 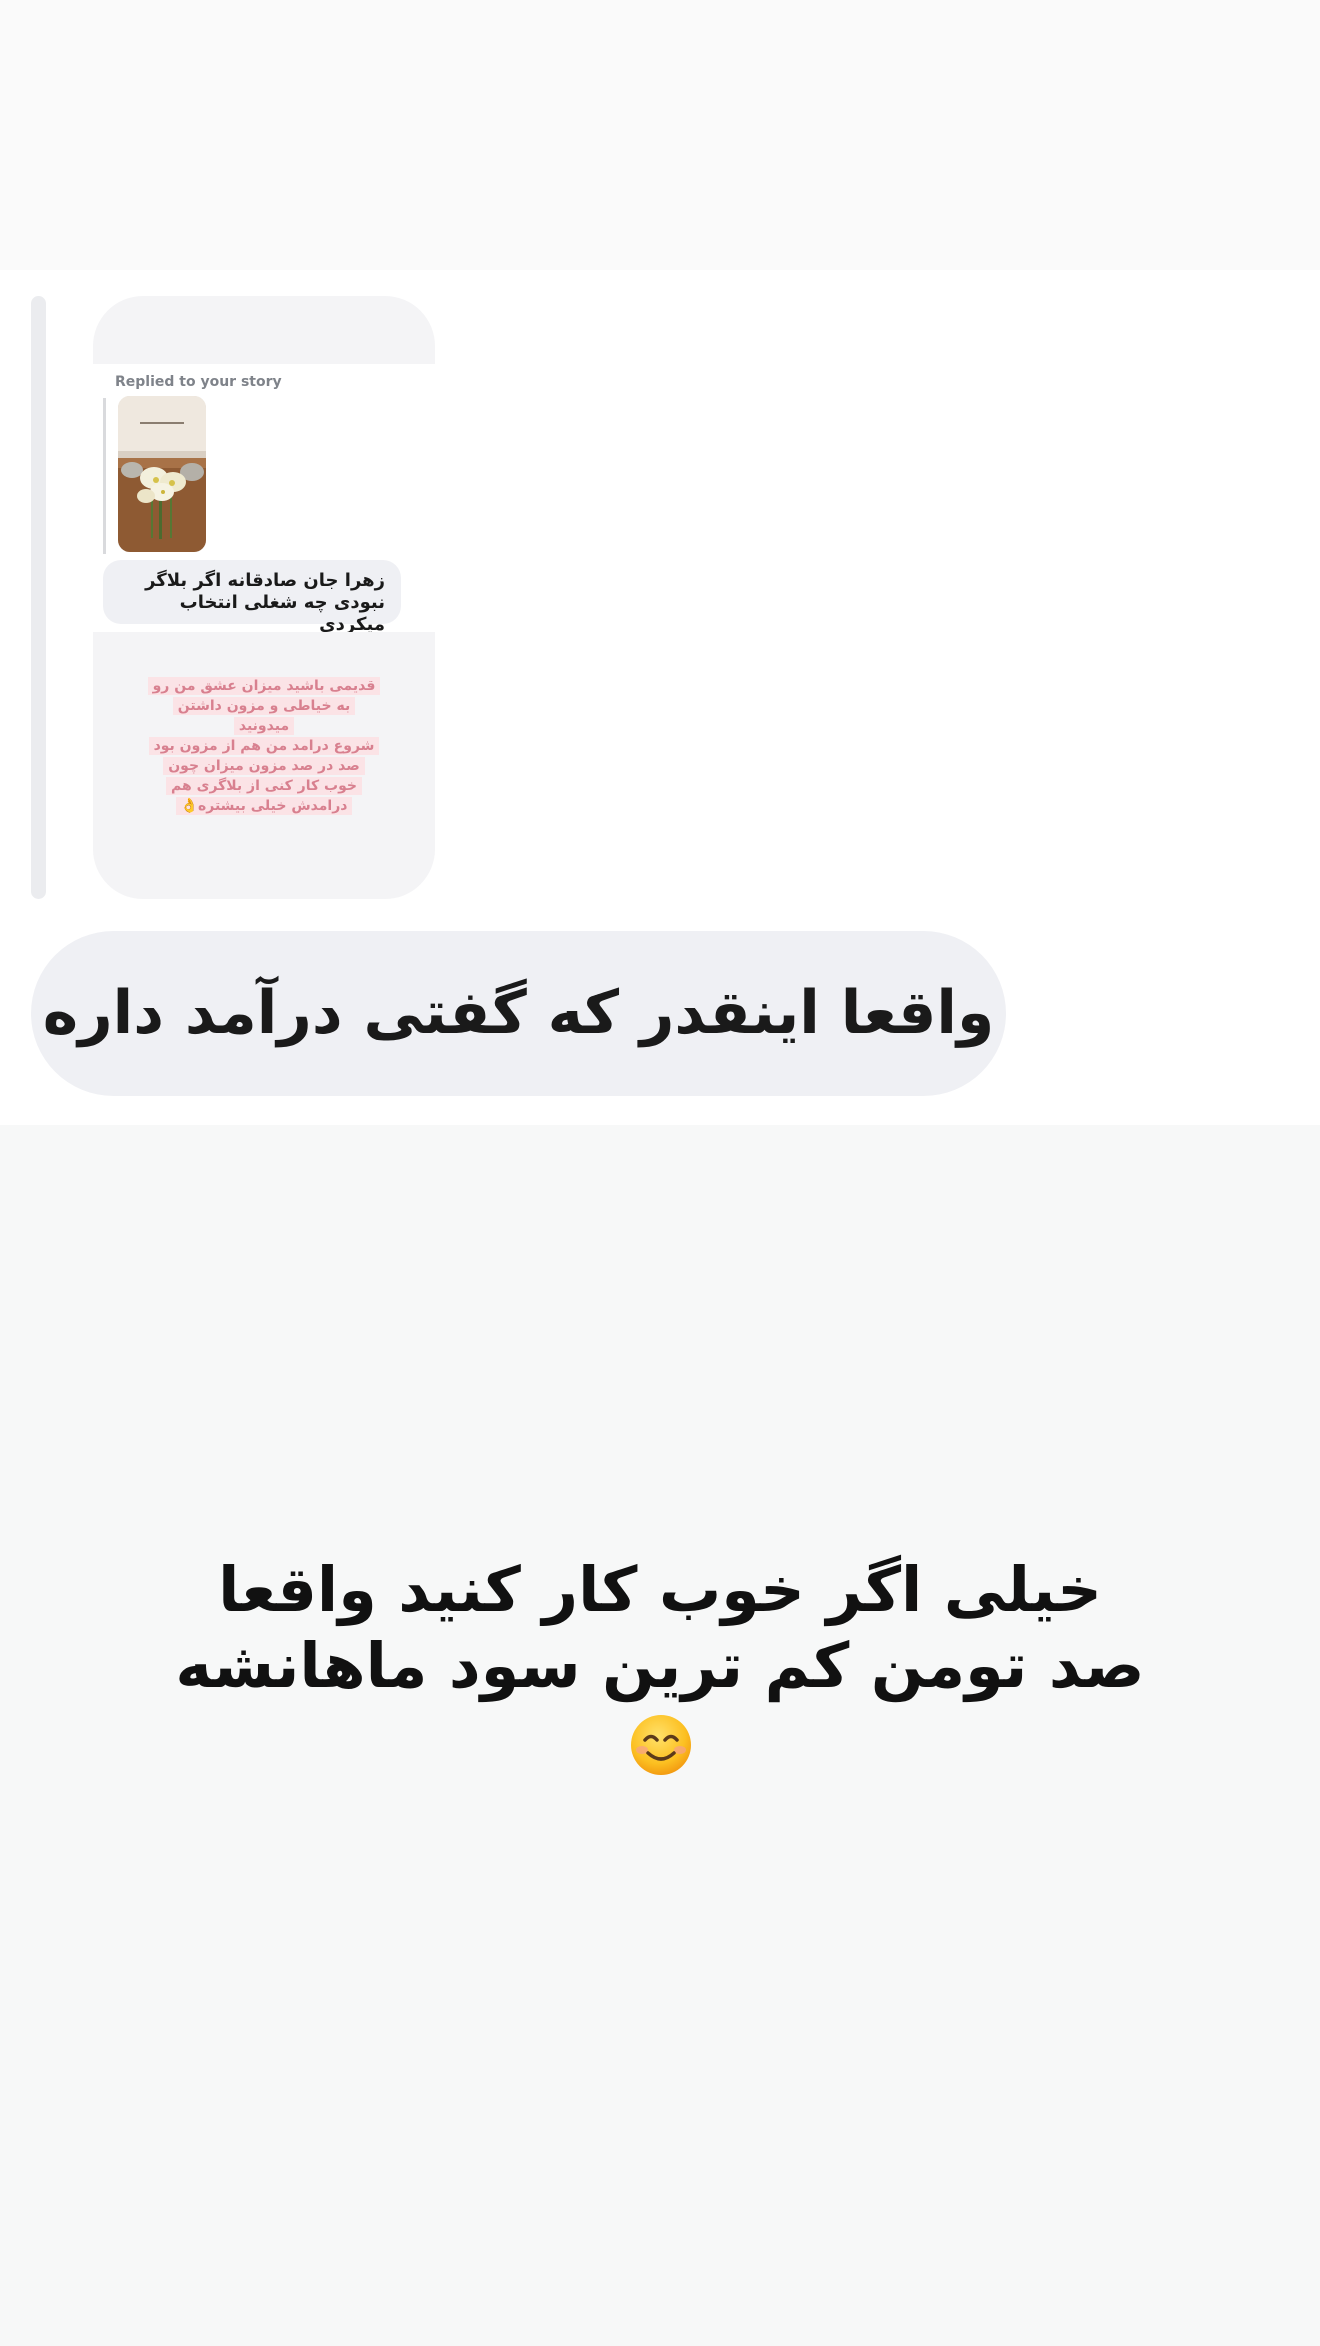 I want to click on story-thumbnail, so click(x=162, y=474).